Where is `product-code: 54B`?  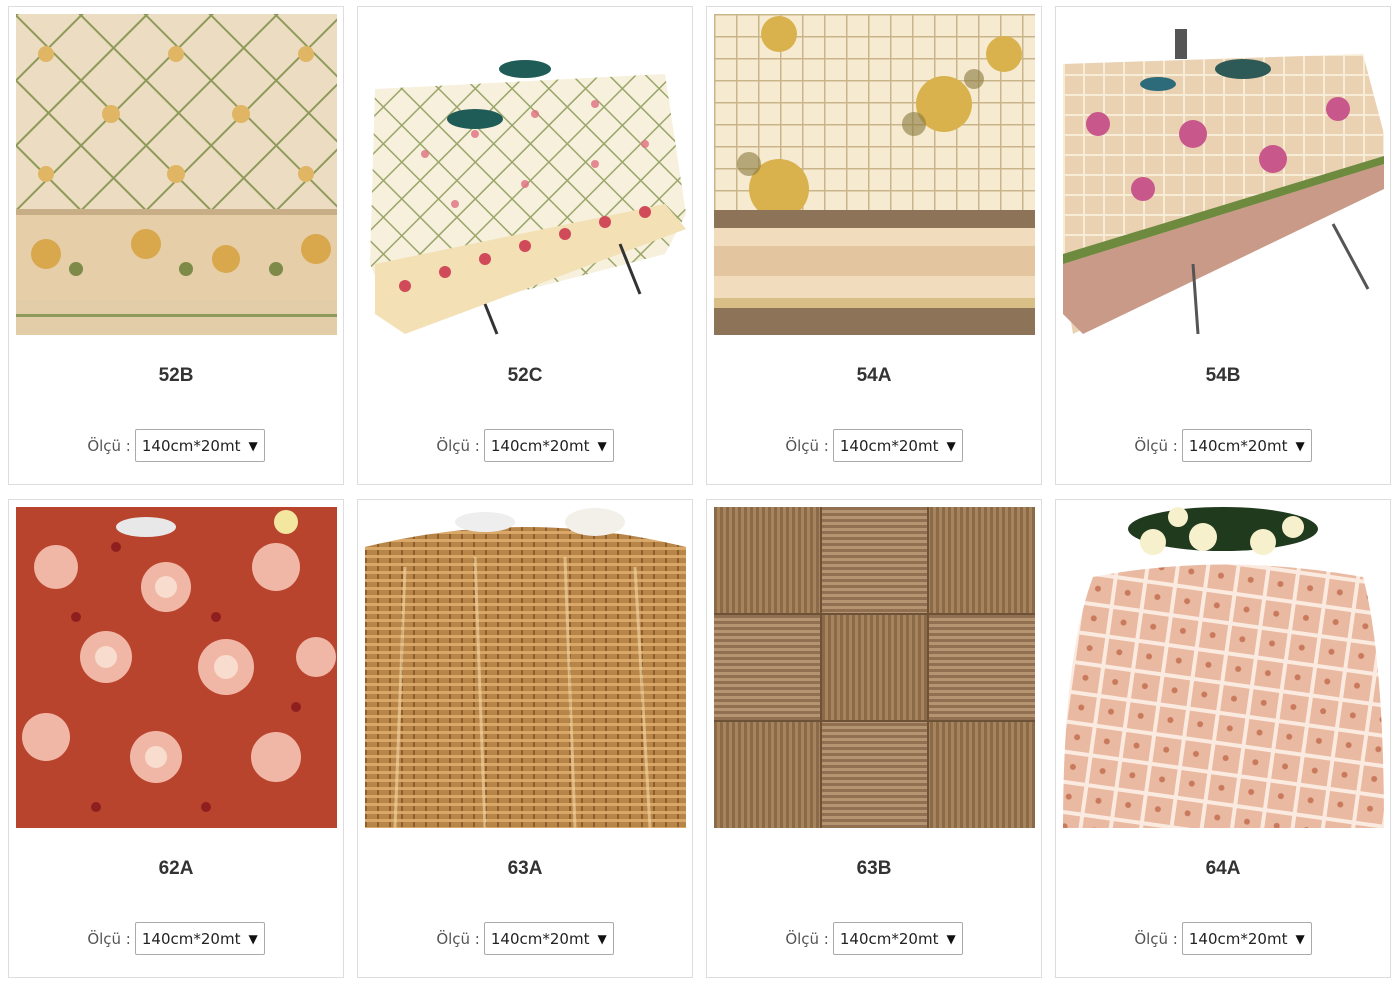 product-code: 54B is located at coordinates (1223, 375).